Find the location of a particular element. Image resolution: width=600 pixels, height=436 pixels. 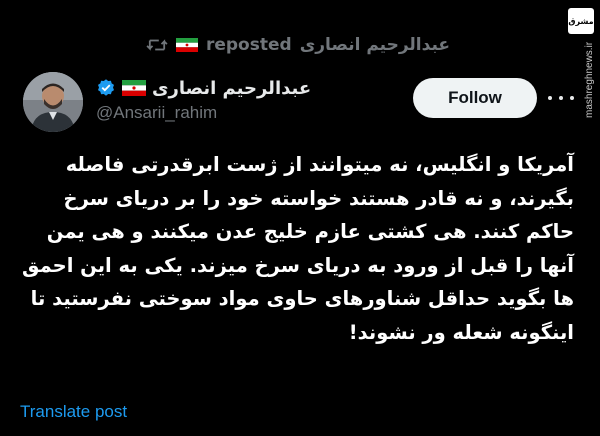

repost-user: عبدالرحیم انصاری is located at coordinates (375, 45).